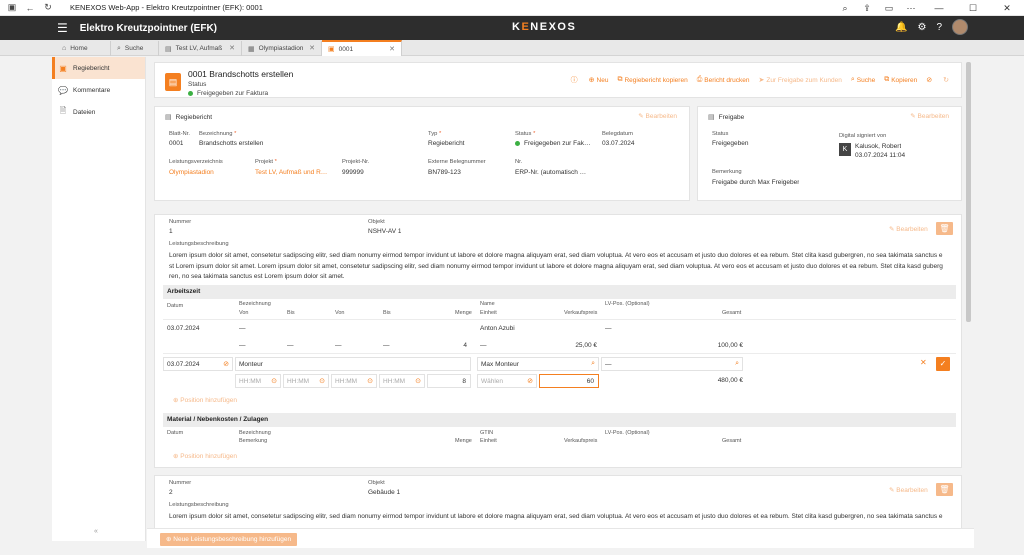 The width and height of the screenshot is (1024, 555). What do you see at coordinates (598, 80) in the screenshot?
I see `new-button: ⊕ Neu` at bounding box center [598, 80].